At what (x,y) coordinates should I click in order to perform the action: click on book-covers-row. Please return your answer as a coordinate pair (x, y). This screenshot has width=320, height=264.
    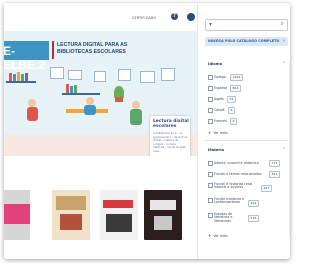
    Looking at the image, I should click on (100, 215).